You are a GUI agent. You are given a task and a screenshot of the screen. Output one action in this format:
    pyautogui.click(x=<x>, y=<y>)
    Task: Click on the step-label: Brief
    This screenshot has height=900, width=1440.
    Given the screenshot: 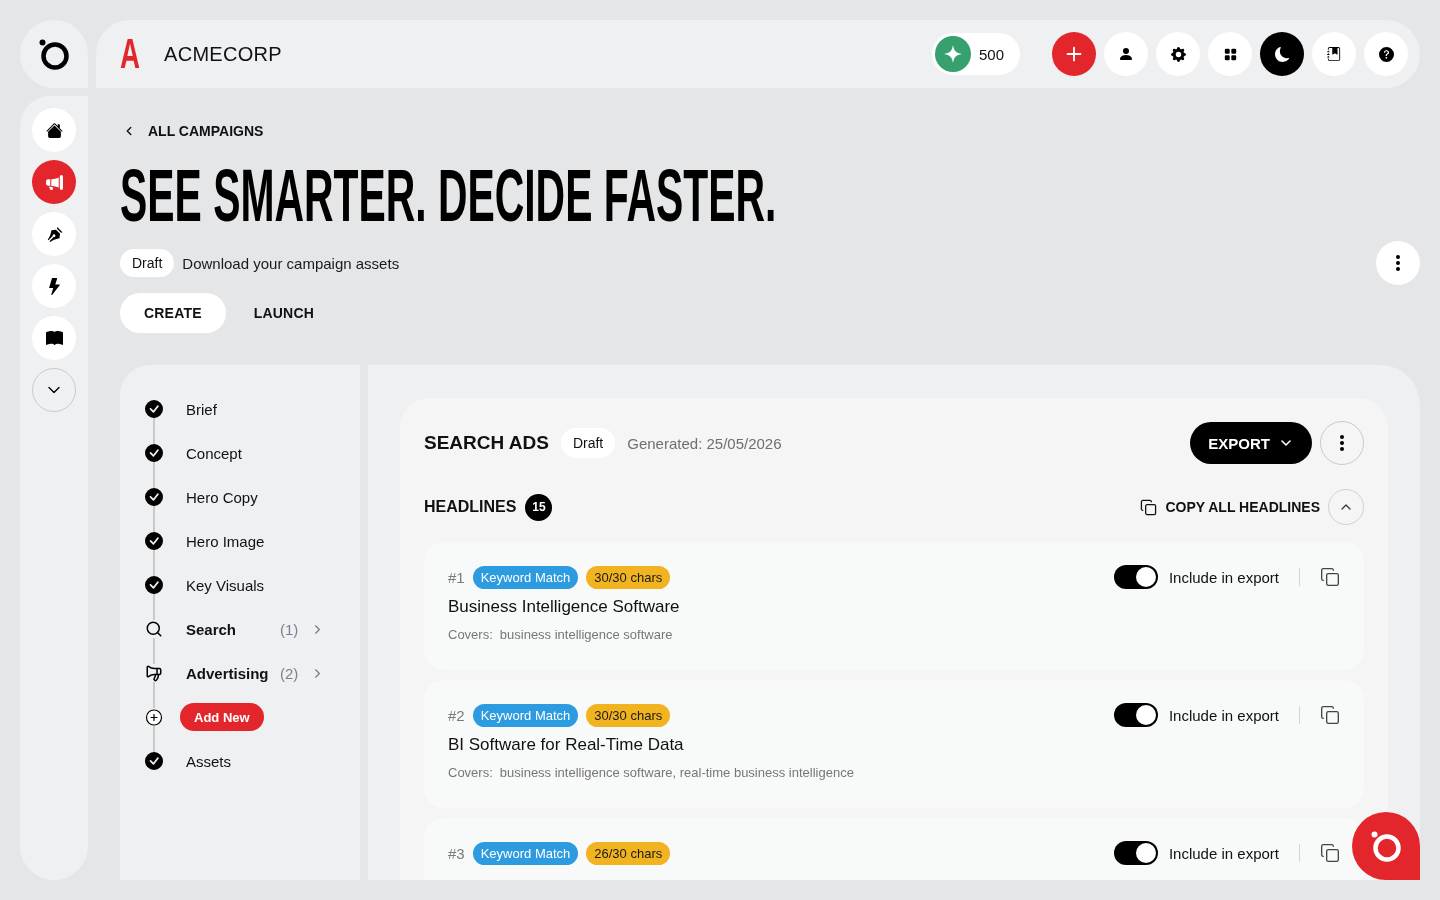 What is the action you would take?
    pyautogui.click(x=201, y=409)
    